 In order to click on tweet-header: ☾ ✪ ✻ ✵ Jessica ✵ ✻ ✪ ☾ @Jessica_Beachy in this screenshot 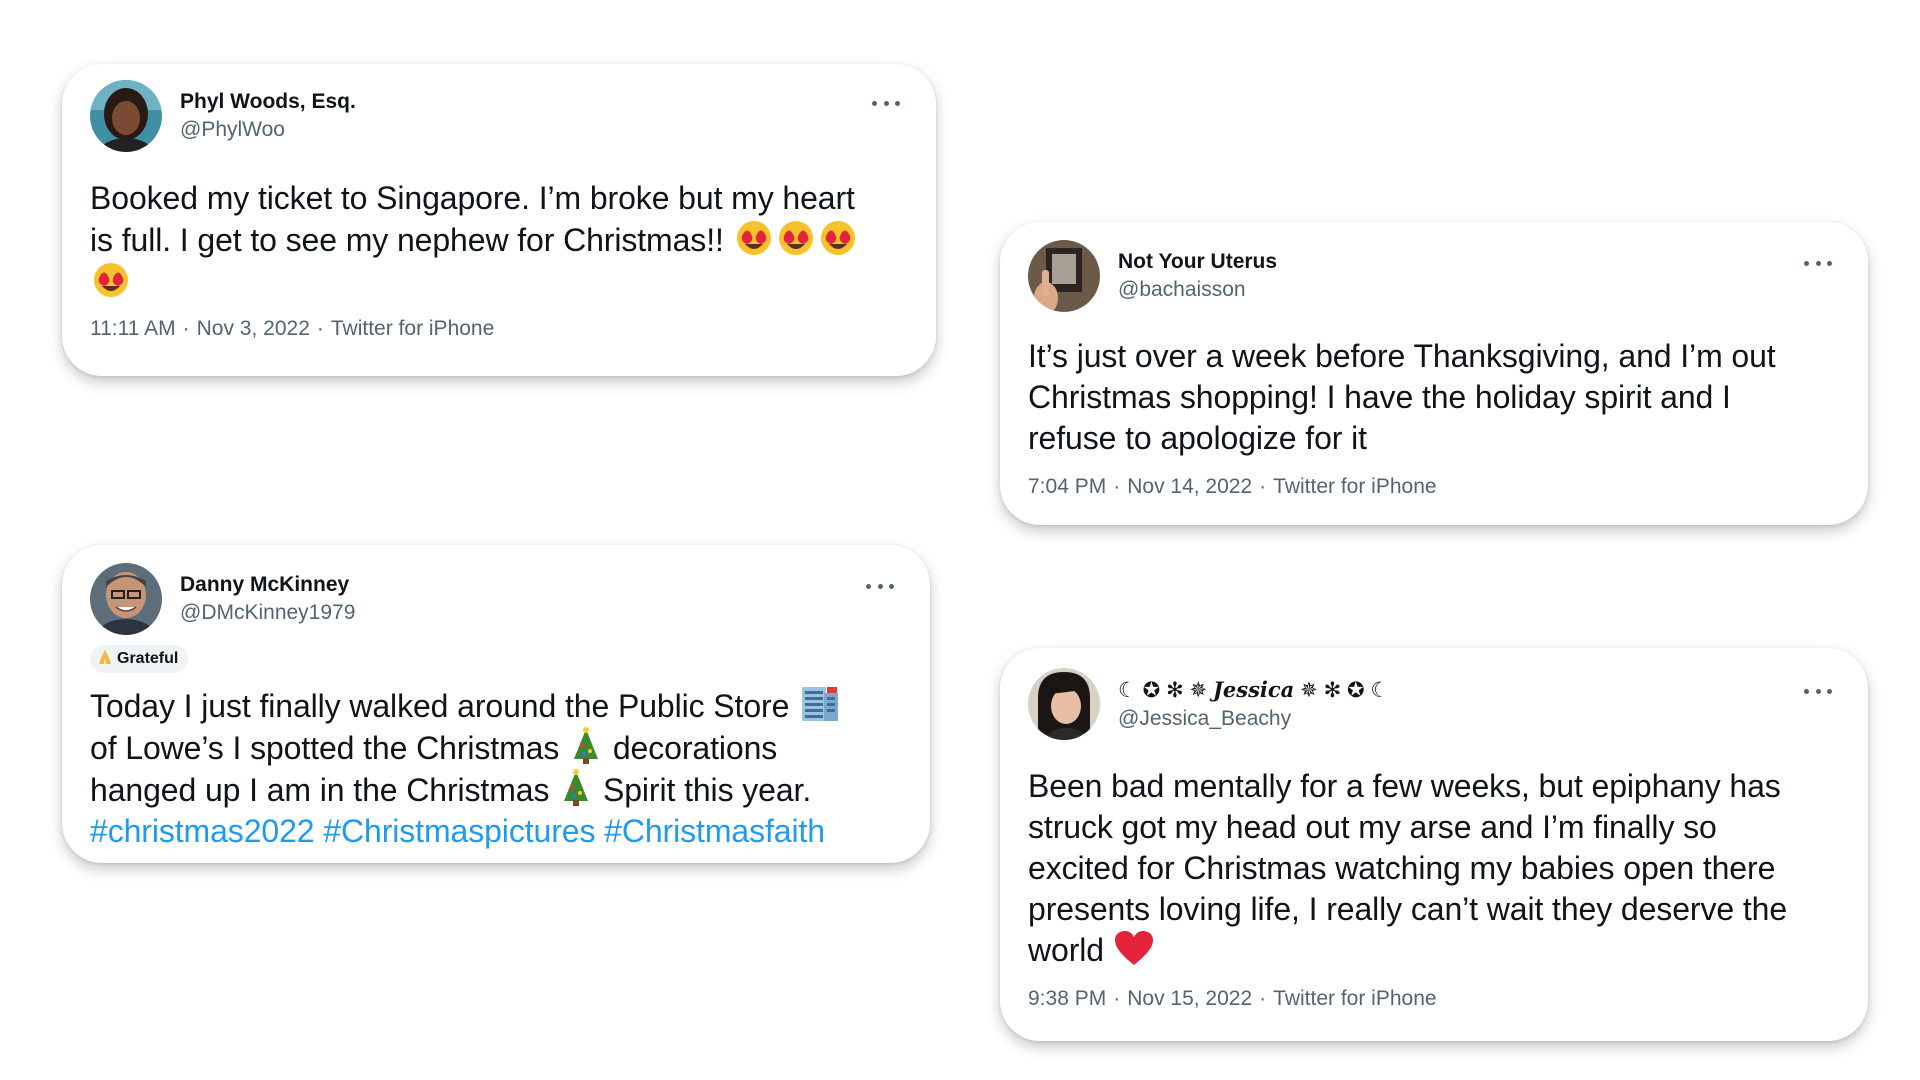, I will do `click(1430, 704)`.